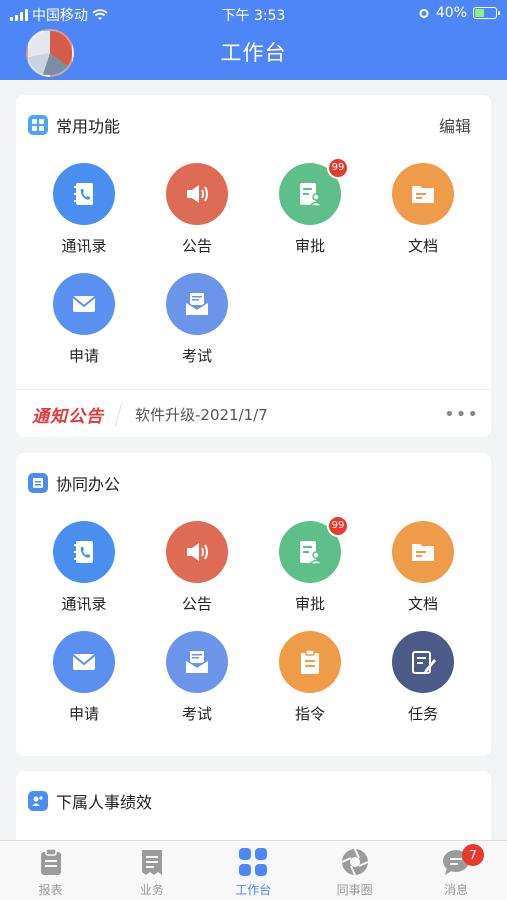  I want to click on message-count-badge: 7, so click(473, 855).